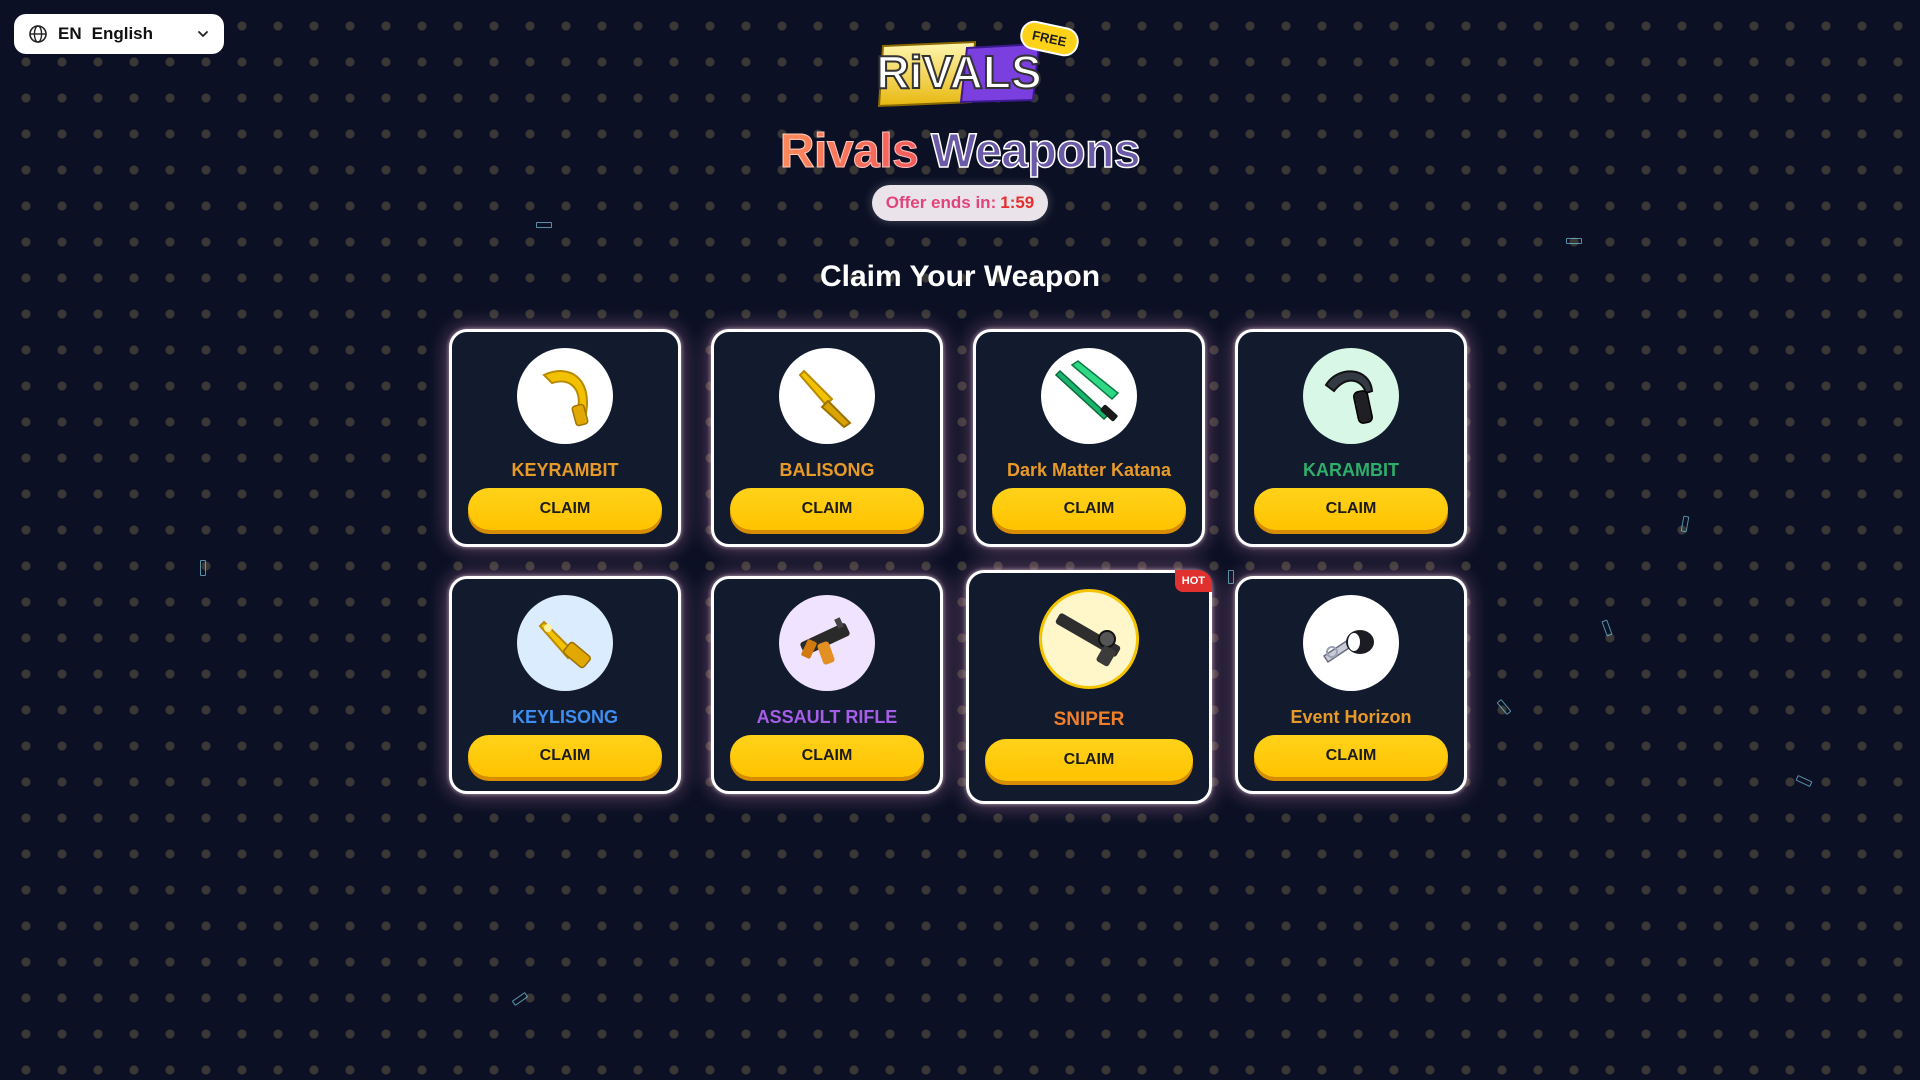  What do you see at coordinates (38, 34) in the screenshot?
I see `globe-icon` at bounding box center [38, 34].